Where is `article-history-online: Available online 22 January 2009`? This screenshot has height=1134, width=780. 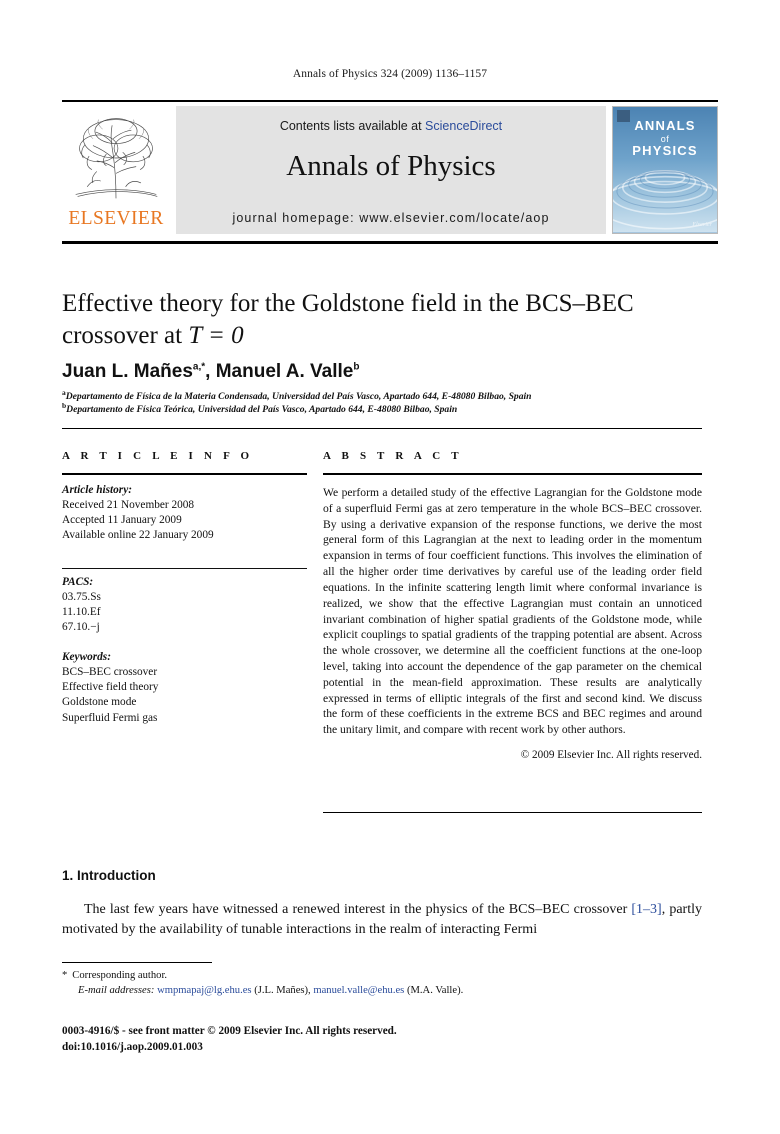
article-history-online: Available online 22 January 2009 is located at coordinates (138, 535).